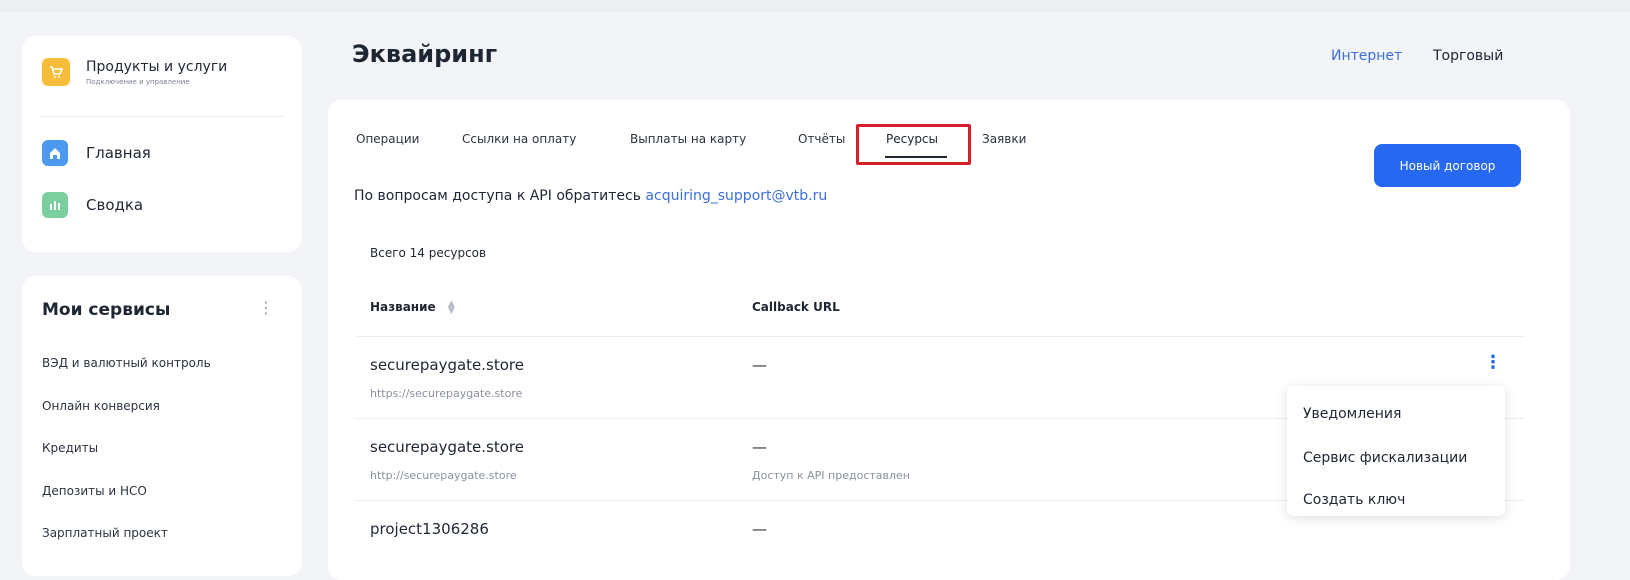 The image size is (1630, 580). Describe the element at coordinates (126, 503) in the screenshot. I see `service-item: Депозиты и НСО` at that location.